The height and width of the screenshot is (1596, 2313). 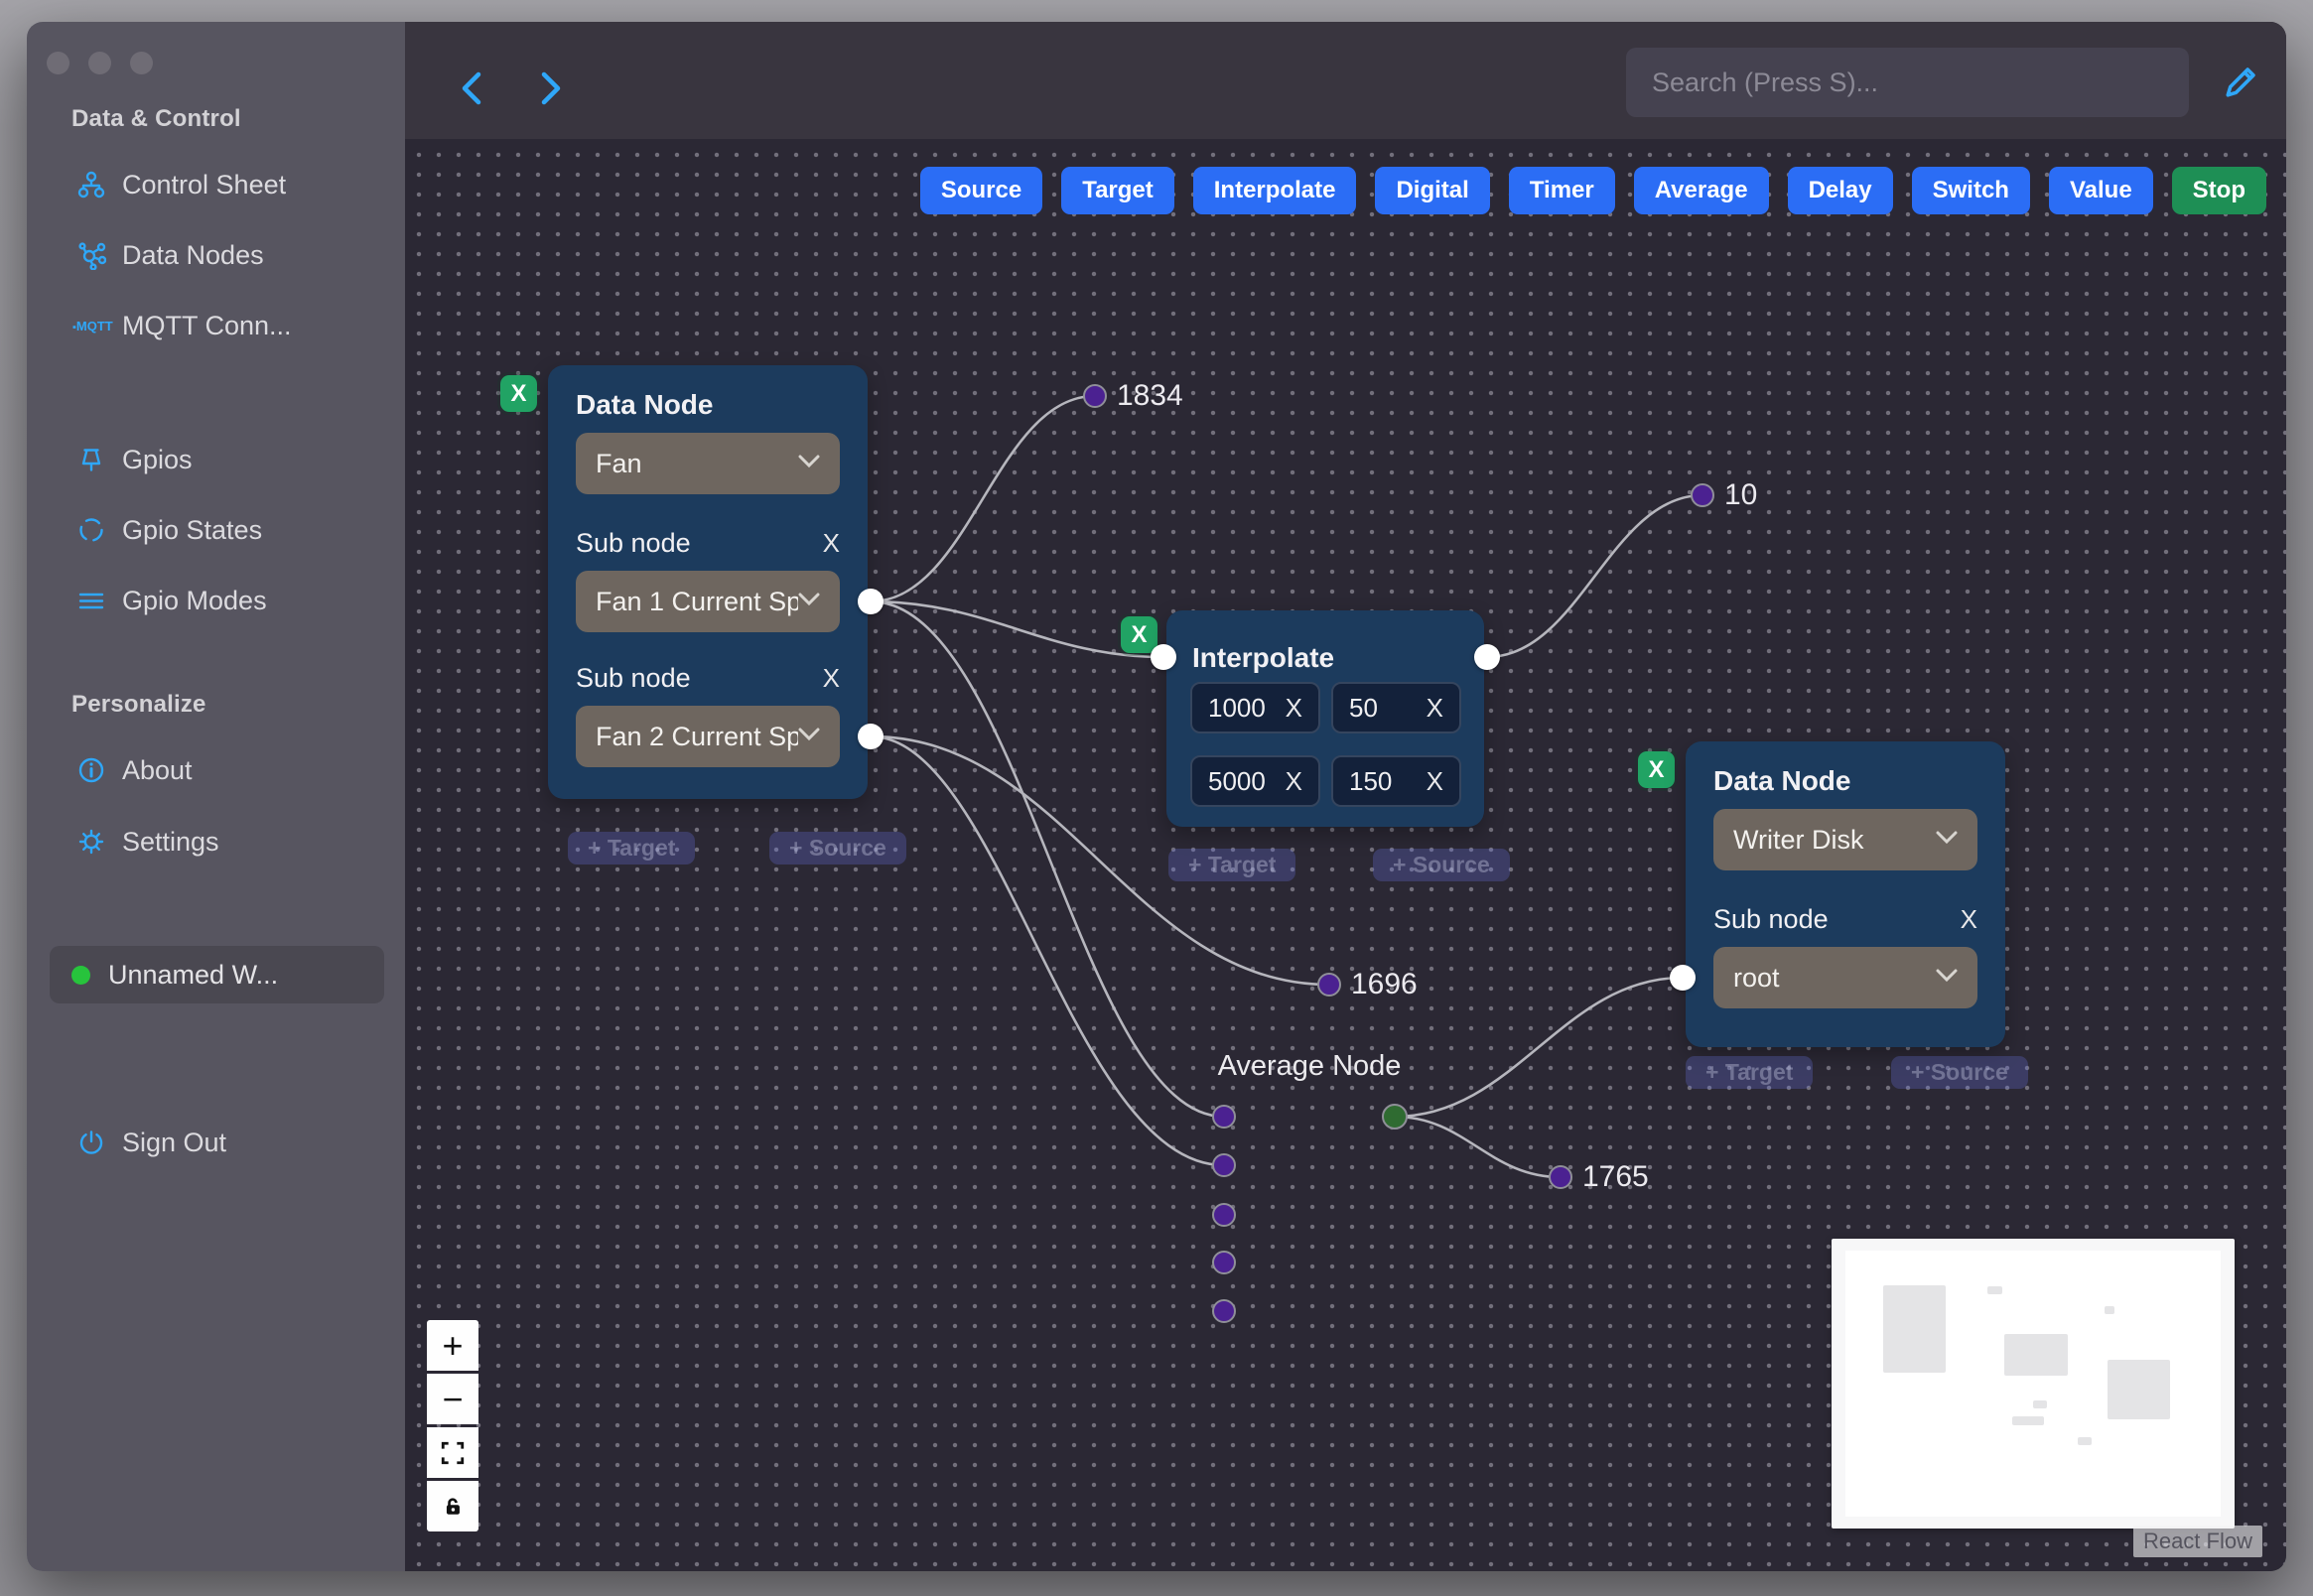 What do you see at coordinates (1325, 718) in the screenshot?
I see `interpolate-node: Interpolate 1000 X 50 X 5000 X 150 X` at bounding box center [1325, 718].